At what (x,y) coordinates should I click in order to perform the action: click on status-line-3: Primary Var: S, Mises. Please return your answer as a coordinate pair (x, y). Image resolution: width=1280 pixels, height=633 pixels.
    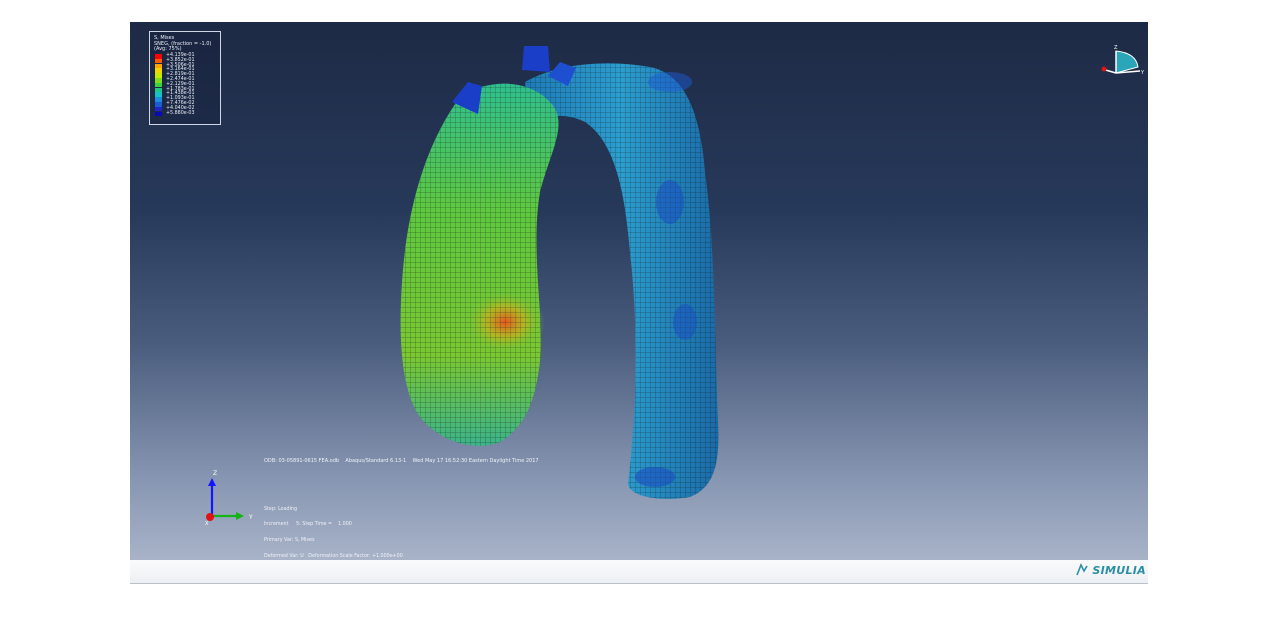
    Looking at the image, I should click on (289, 541).